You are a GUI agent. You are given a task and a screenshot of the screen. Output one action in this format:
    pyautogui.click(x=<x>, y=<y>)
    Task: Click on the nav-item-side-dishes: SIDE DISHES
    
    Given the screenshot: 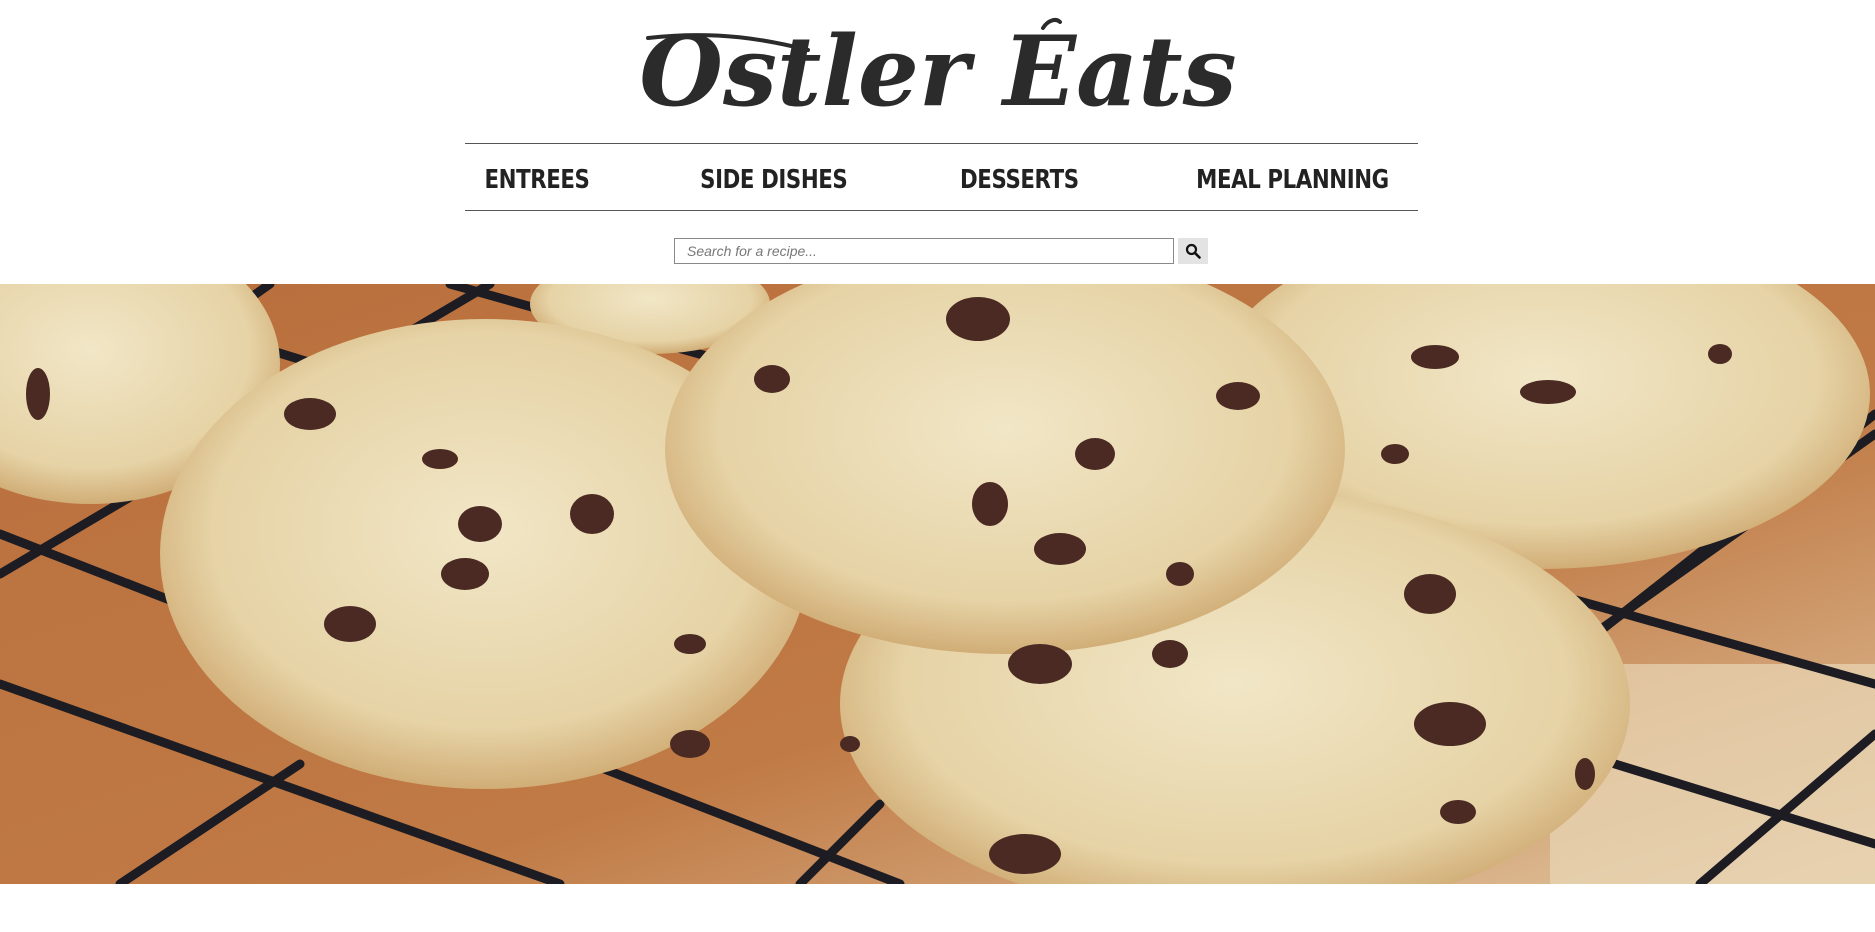 What is the action you would take?
    pyautogui.click(x=775, y=177)
    